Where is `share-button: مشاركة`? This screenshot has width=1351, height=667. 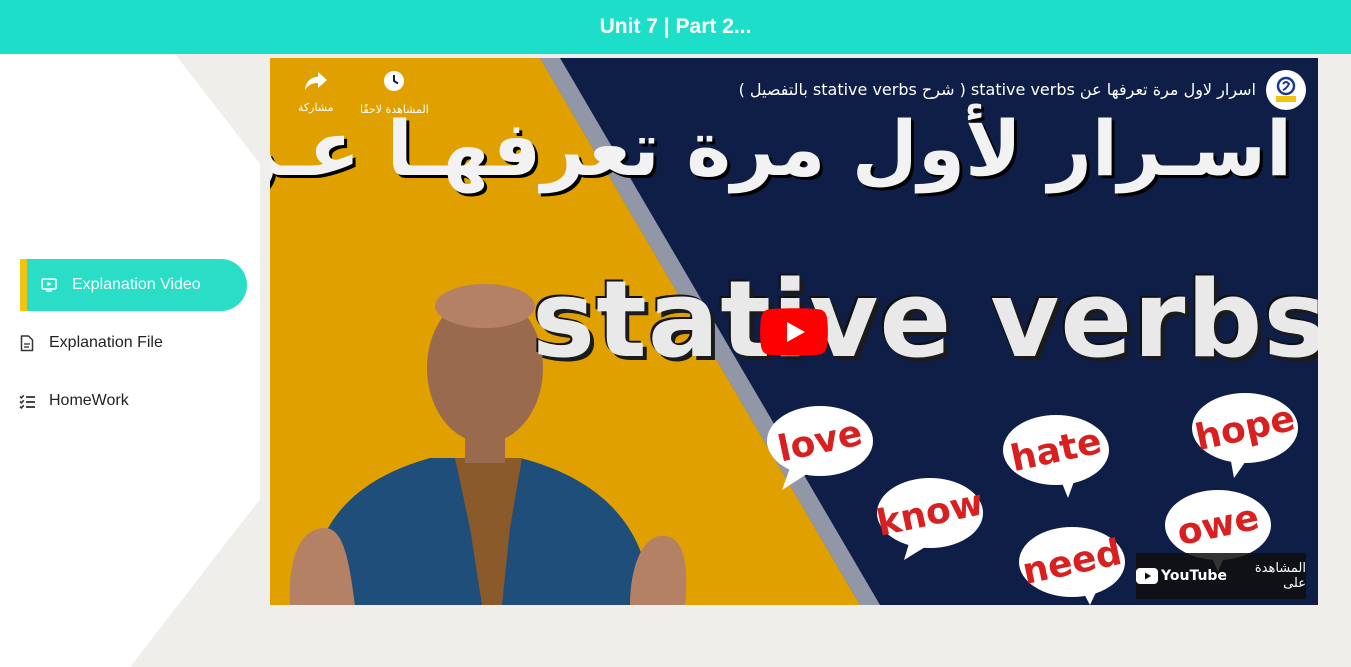 share-button: مشاركة is located at coordinates (316, 92).